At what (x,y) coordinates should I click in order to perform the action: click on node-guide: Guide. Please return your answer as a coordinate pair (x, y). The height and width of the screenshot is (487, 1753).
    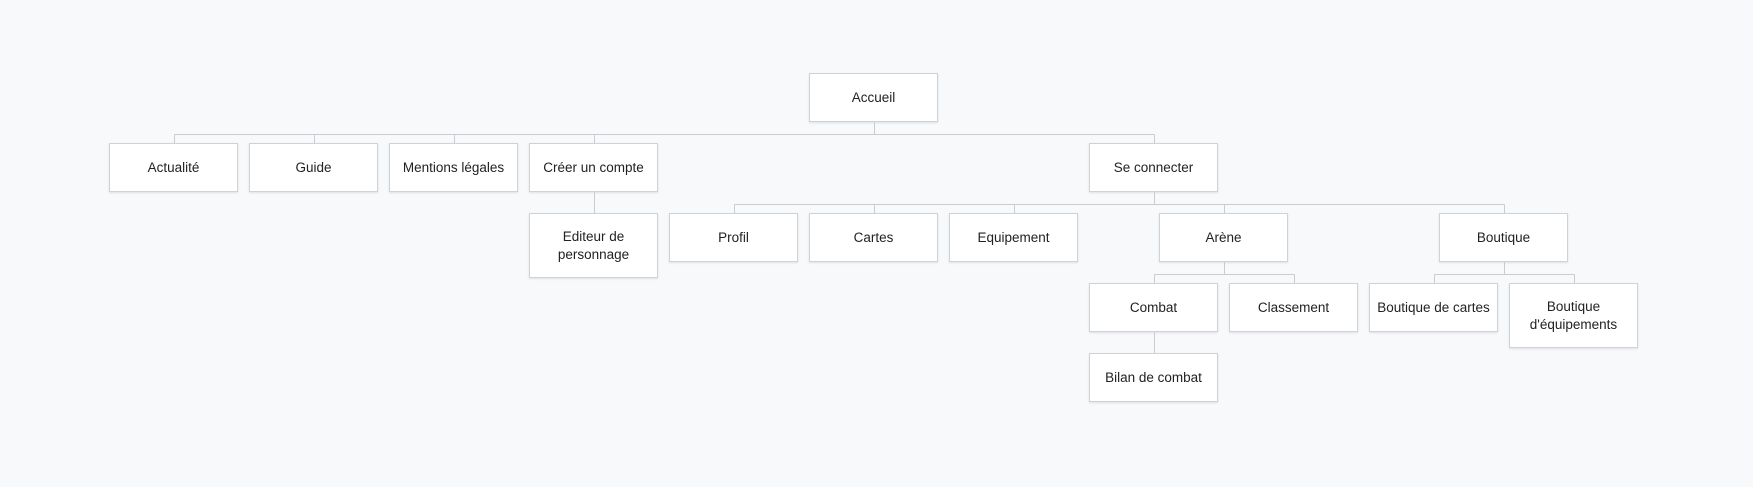
    Looking at the image, I should click on (313, 167).